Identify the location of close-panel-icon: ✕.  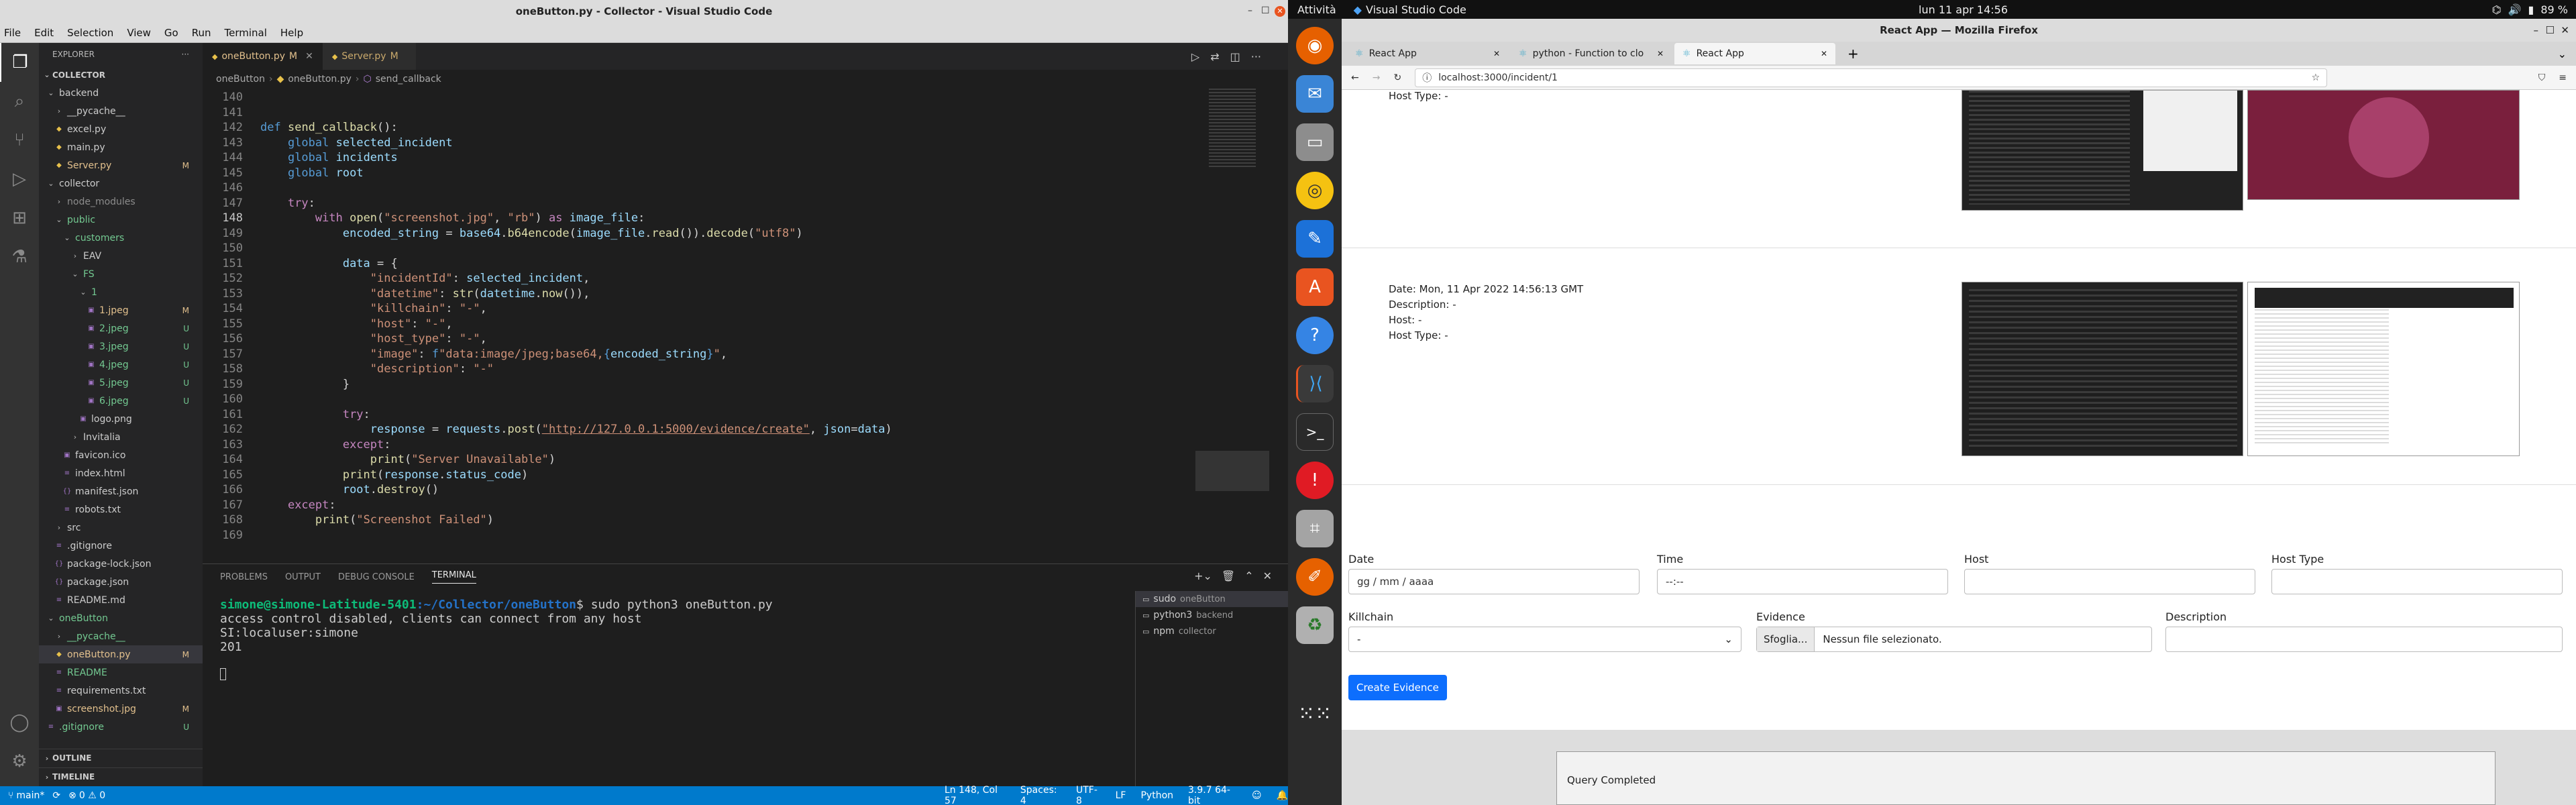
(1267, 576).